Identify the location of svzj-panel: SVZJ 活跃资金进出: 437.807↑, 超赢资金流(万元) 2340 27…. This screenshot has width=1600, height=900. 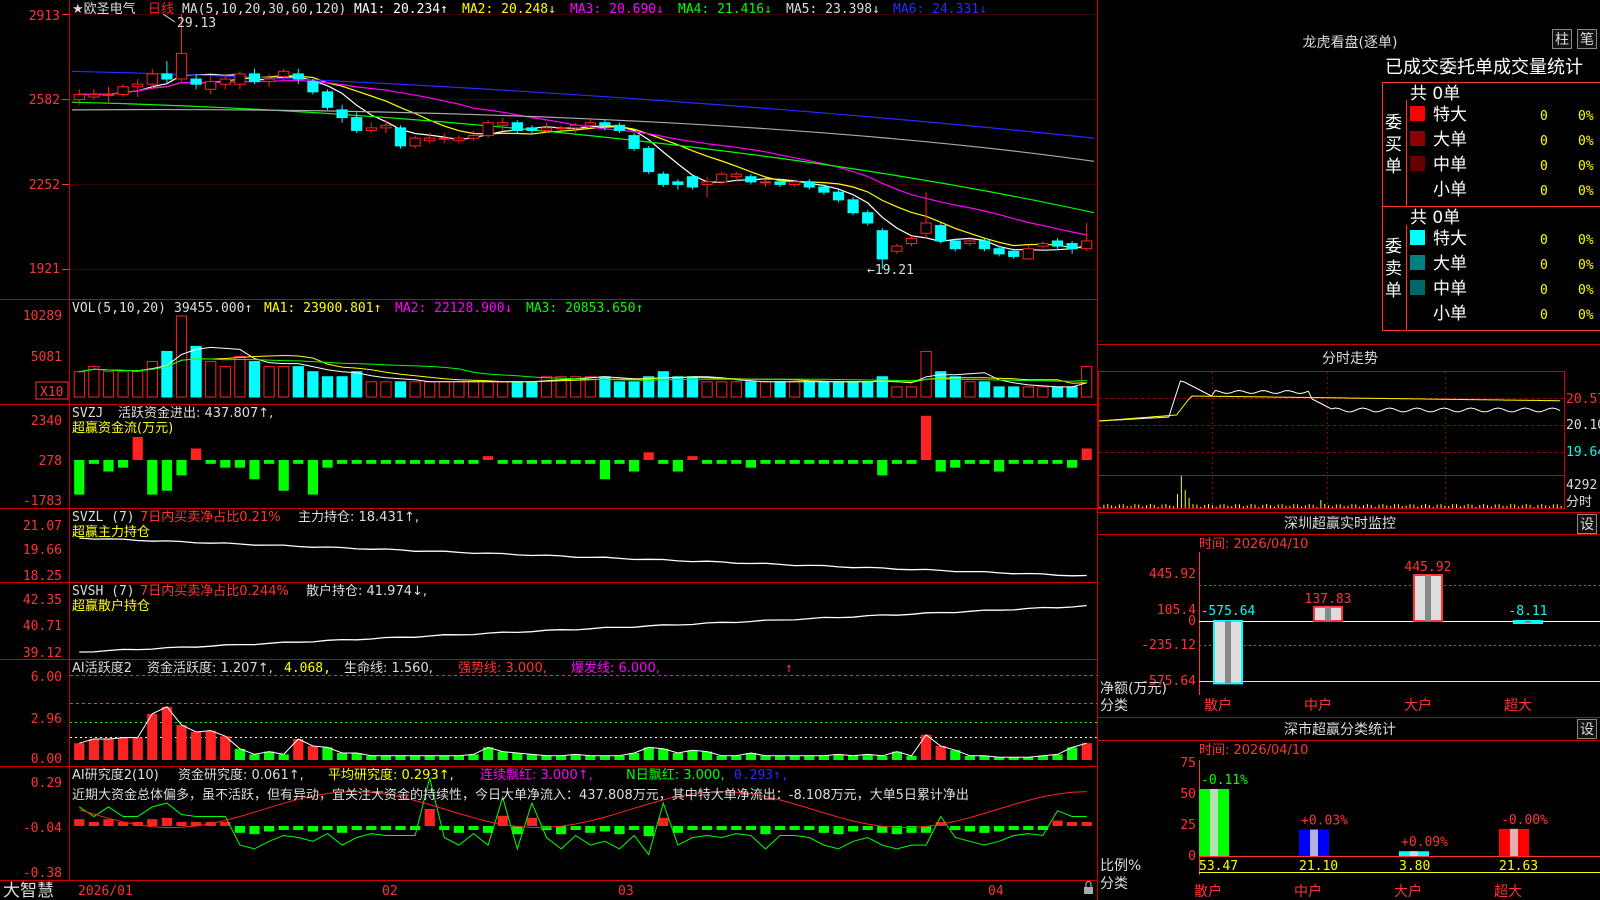
(557, 457).